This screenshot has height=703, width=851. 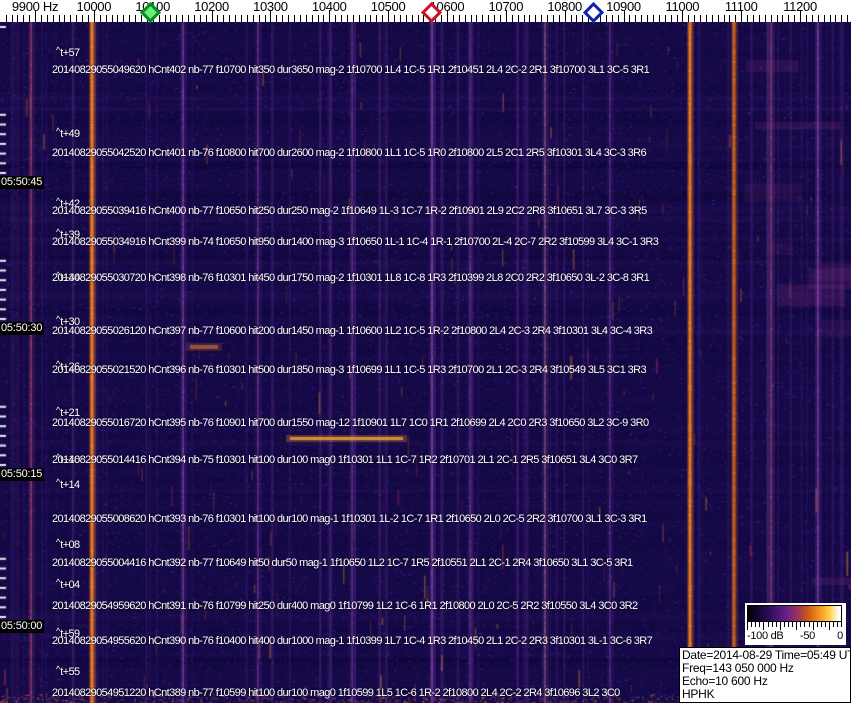 I want to click on colorbar-labels: -100 dB -50 0, so click(x=795, y=636).